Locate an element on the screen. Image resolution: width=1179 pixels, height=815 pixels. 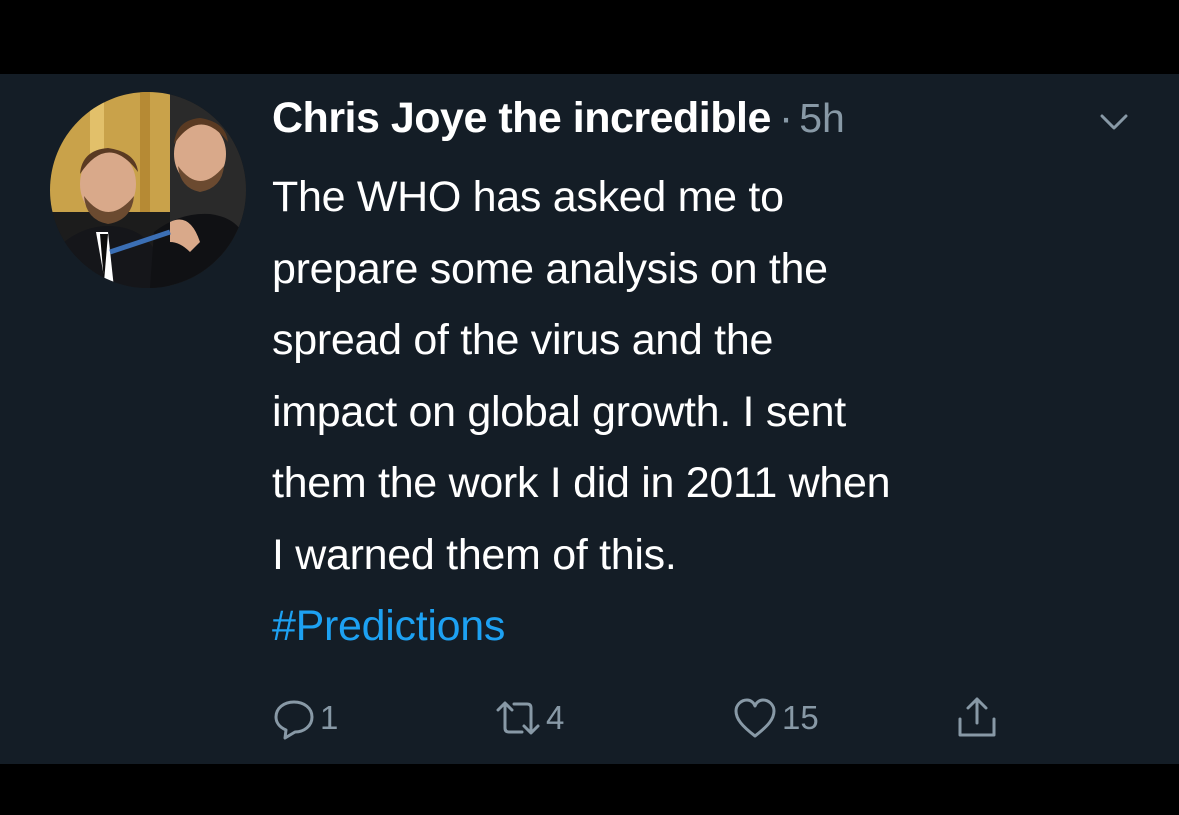
avatar-image is located at coordinates (148, 190).